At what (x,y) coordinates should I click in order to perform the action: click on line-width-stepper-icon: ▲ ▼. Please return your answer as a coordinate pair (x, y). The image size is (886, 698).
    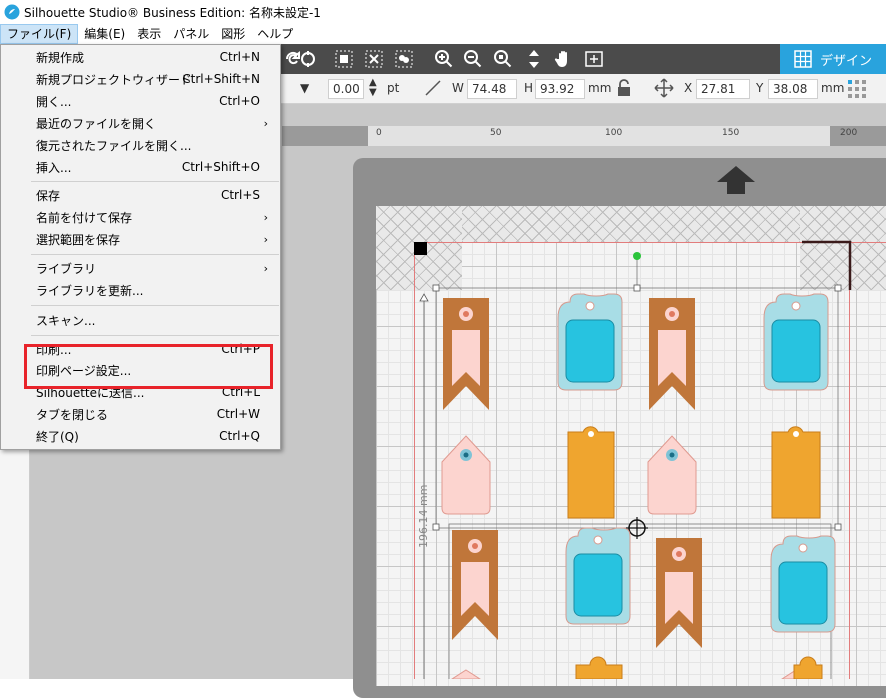
    Looking at the image, I should click on (373, 88).